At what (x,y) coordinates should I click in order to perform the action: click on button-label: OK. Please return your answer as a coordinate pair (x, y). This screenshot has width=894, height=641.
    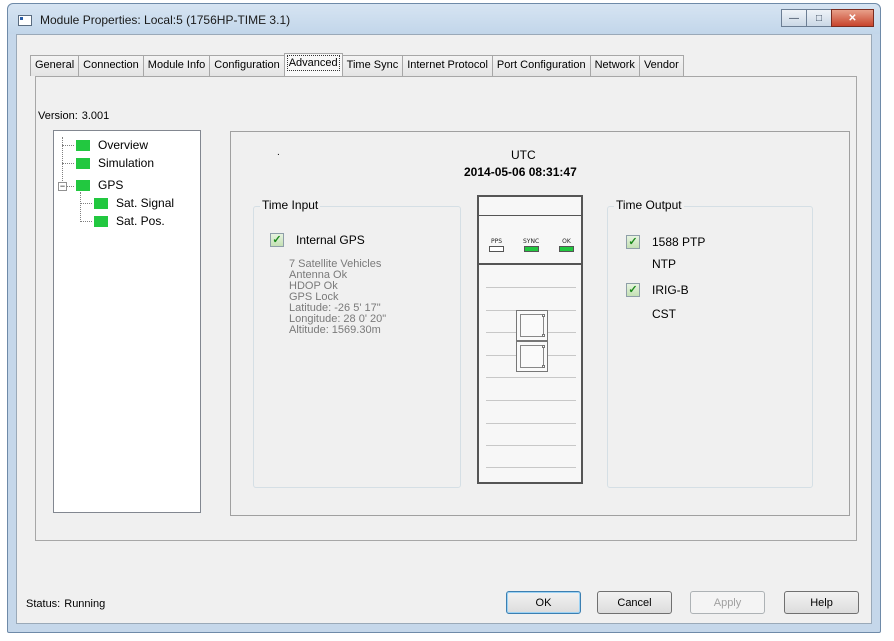
    Looking at the image, I should click on (543, 602).